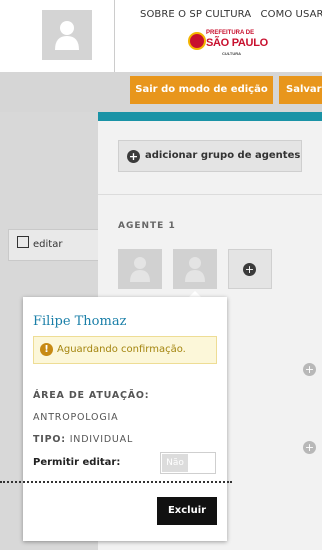  I want to click on pending-alert: ! Aguardando confirmação., so click(125, 350).